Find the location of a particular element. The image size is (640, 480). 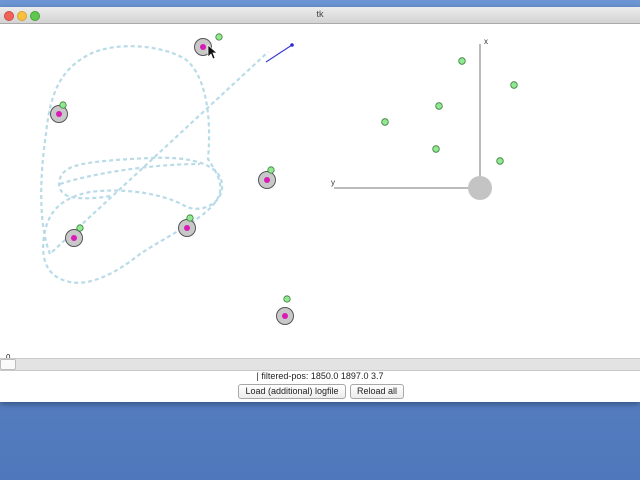

title-bar: tk is located at coordinates (320, 15).